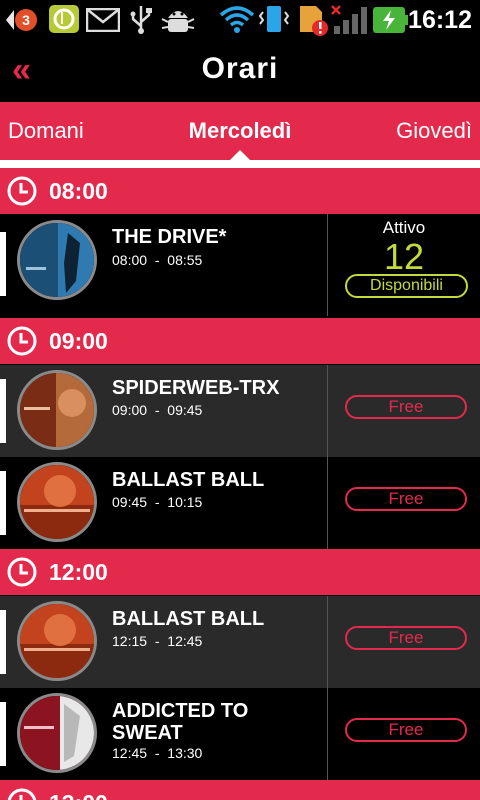 The width and height of the screenshot is (480, 800). Describe the element at coordinates (404, 256) in the screenshot. I see `available-count: 12` at that location.